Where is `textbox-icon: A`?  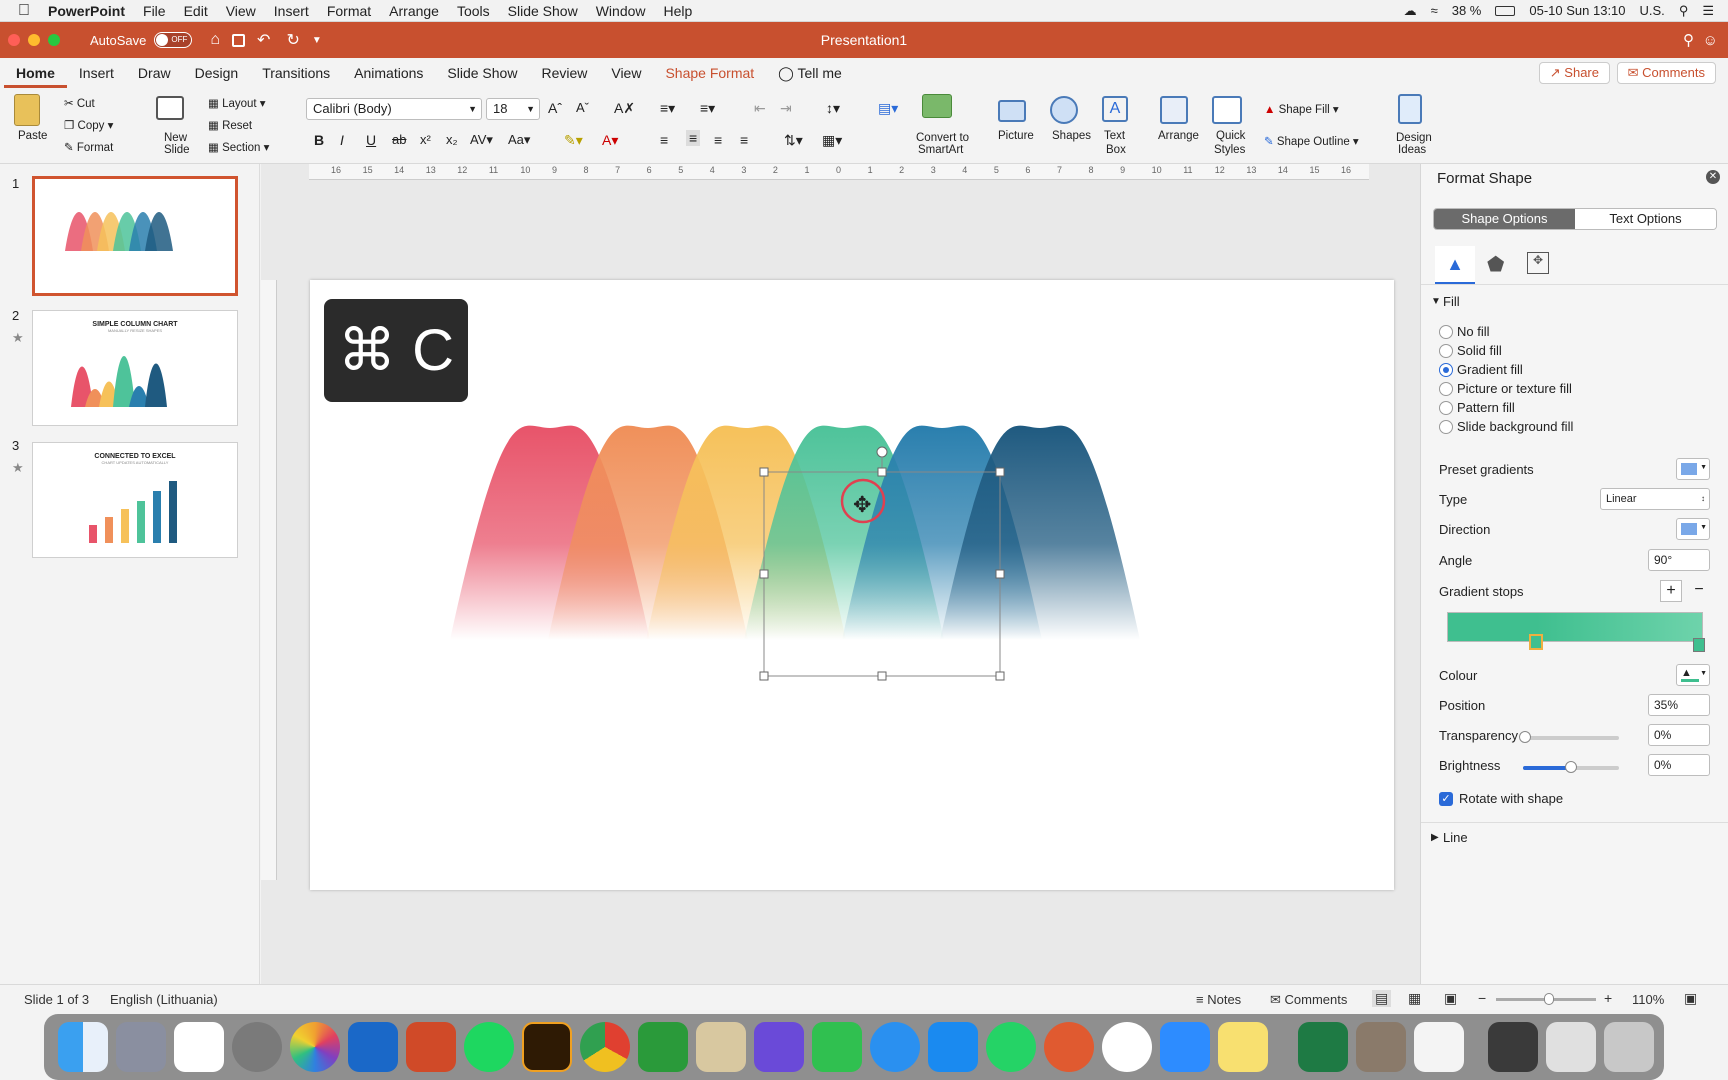 textbox-icon: A is located at coordinates (1115, 109).